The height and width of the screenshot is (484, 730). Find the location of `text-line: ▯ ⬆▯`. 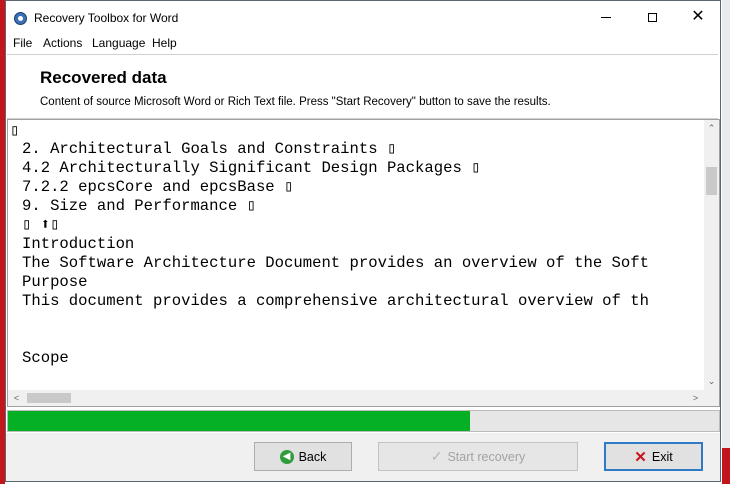

text-line: ▯ ⬆▯ is located at coordinates (41, 225).